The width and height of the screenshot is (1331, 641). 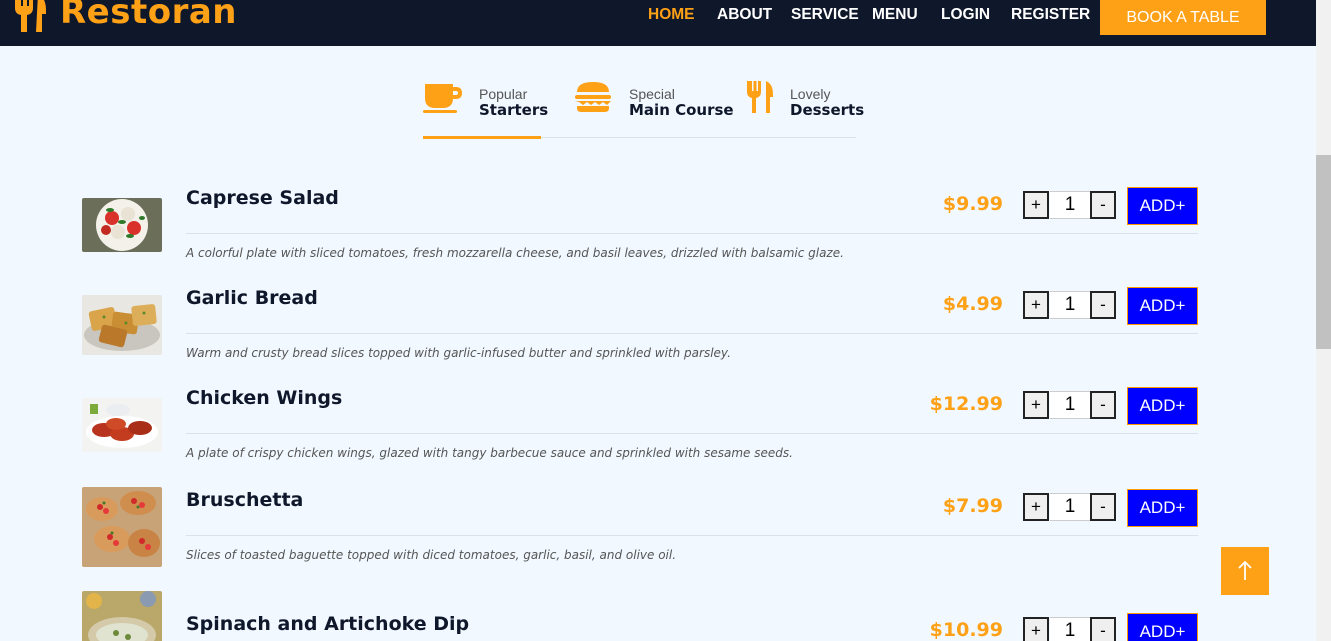 What do you see at coordinates (827, 110) in the screenshot?
I see `tab-desserts-title: Desserts` at bounding box center [827, 110].